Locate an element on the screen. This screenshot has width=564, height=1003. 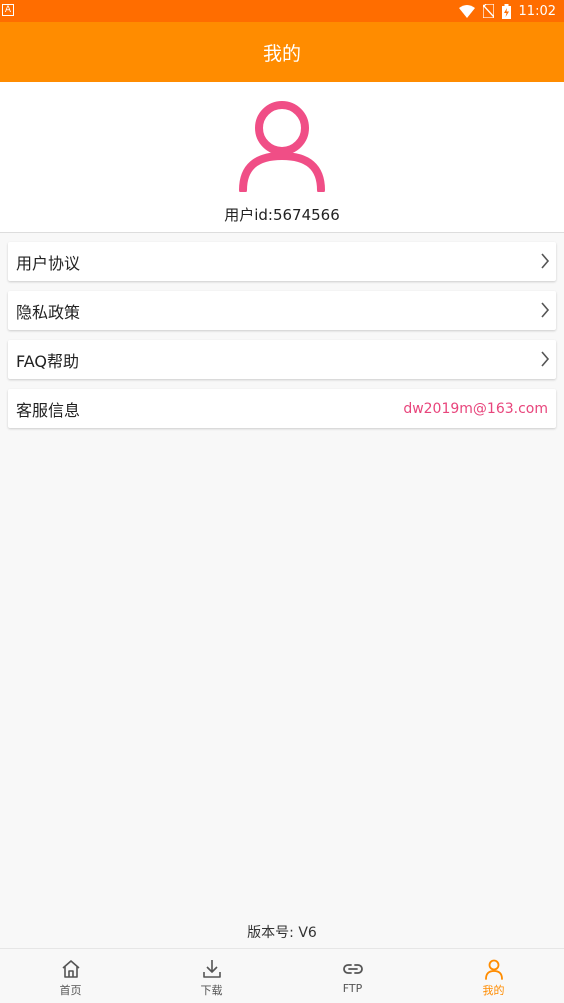
home-icon is located at coordinates (70, 969).